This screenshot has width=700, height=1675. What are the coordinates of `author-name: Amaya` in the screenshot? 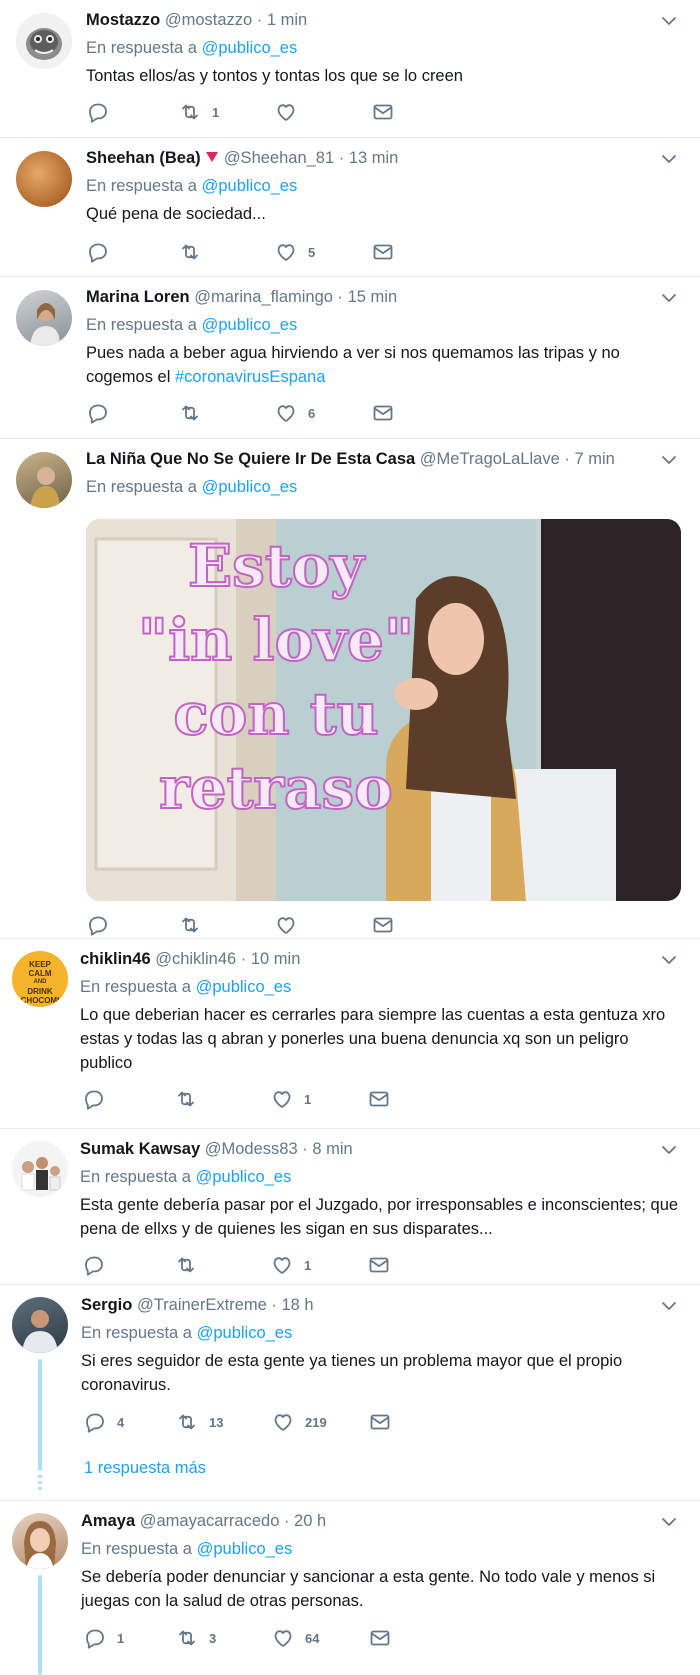 It's located at (108, 1521).